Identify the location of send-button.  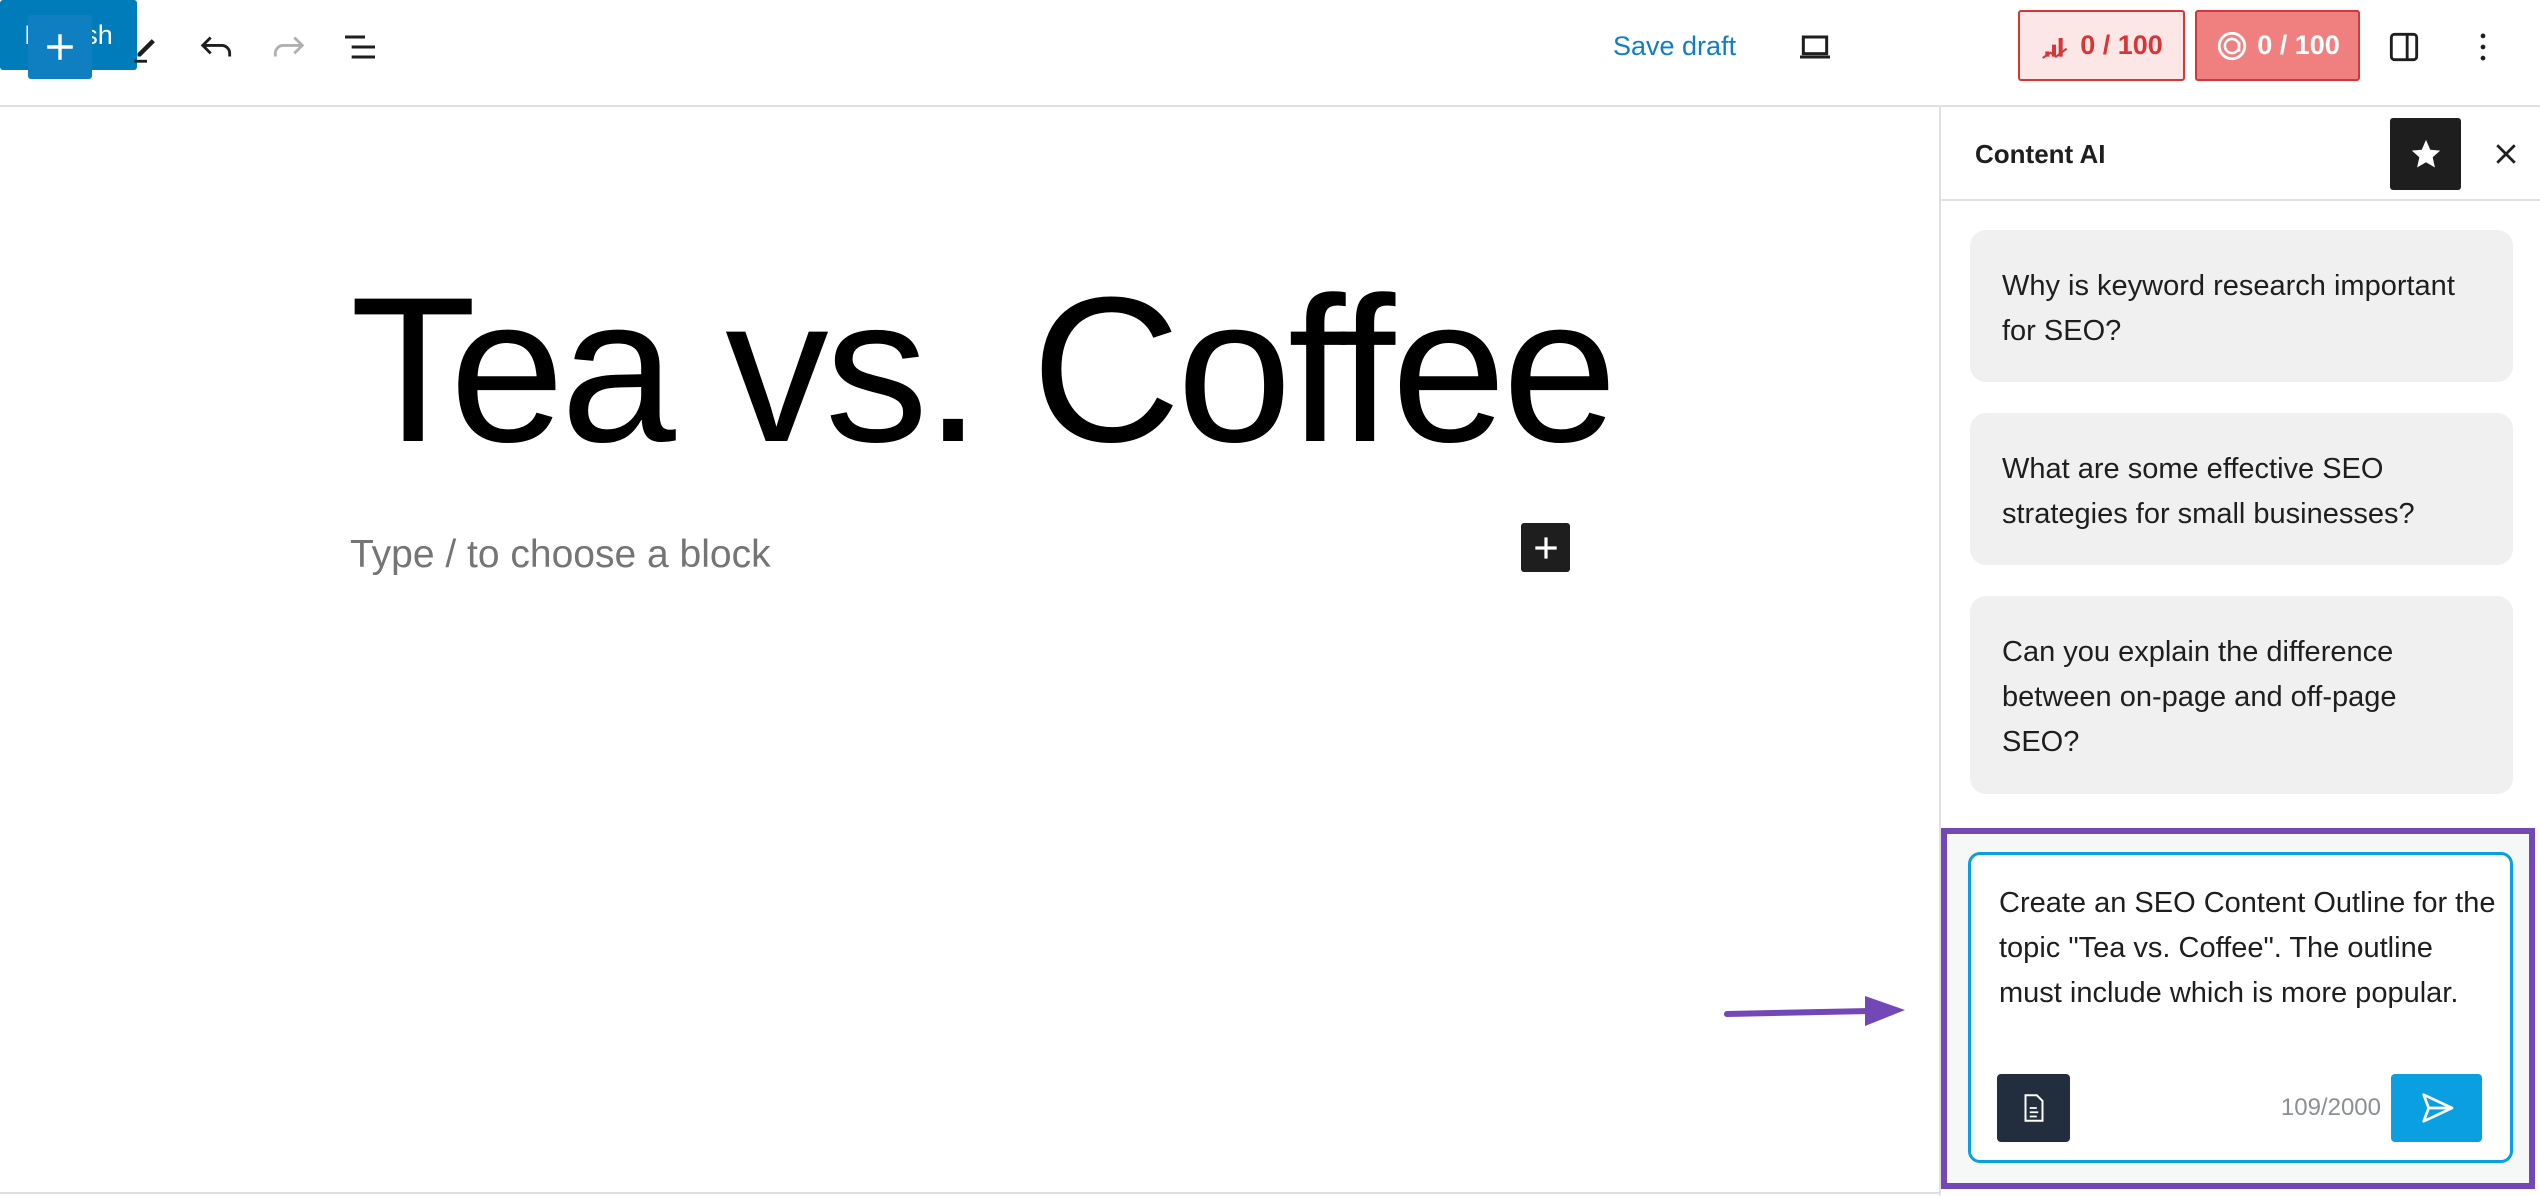
(2436, 1108).